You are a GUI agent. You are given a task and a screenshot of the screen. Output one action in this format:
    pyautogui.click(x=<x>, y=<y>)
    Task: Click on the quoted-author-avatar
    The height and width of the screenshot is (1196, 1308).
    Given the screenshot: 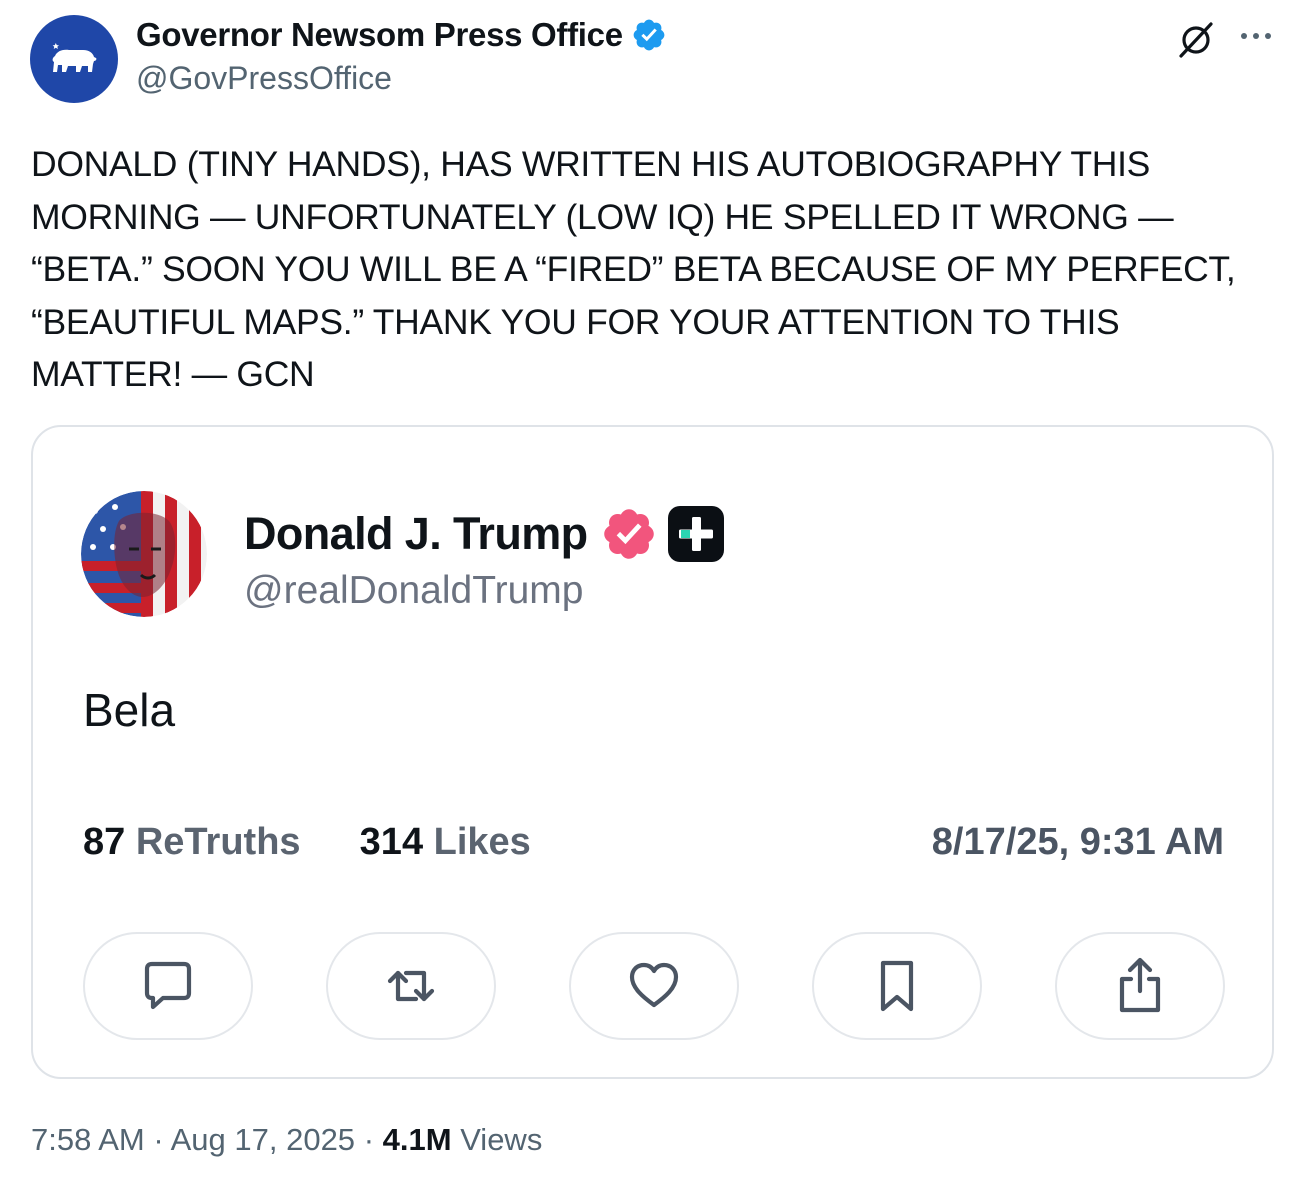 What is the action you would take?
    pyautogui.click(x=144, y=554)
    